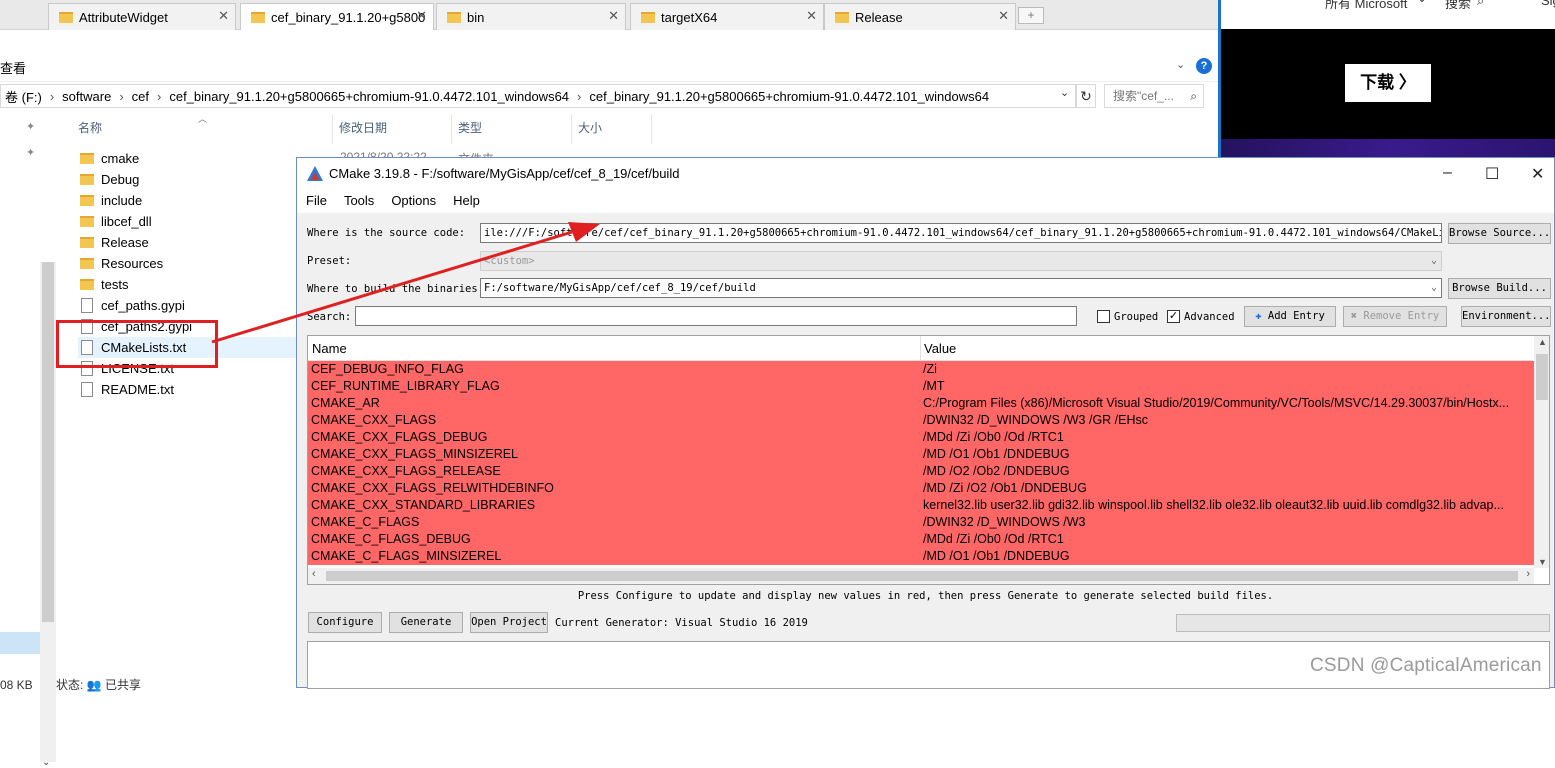 The width and height of the screenshot is (1555, 768). I want to click on download-button: 下载 〉, so click(1388, 83).